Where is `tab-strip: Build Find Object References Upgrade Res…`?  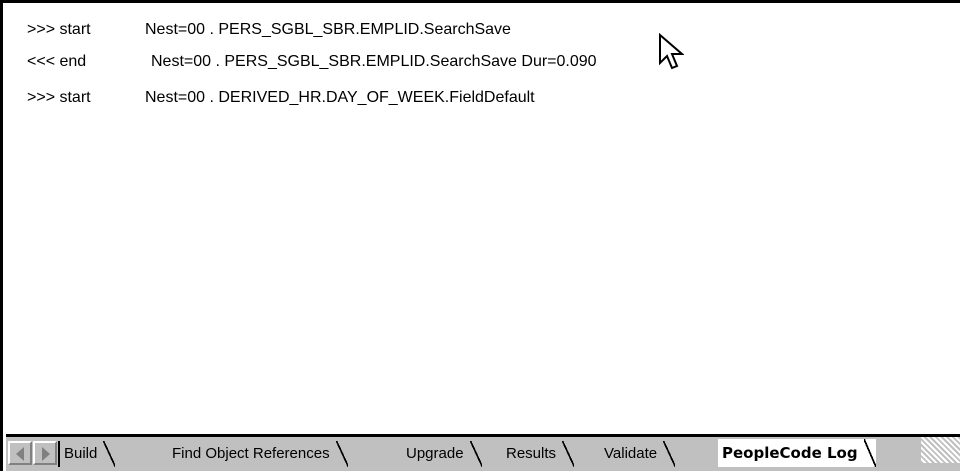
tab-strip: Build Find Object References Upgrade Res… is located at coordinates (483, 454).